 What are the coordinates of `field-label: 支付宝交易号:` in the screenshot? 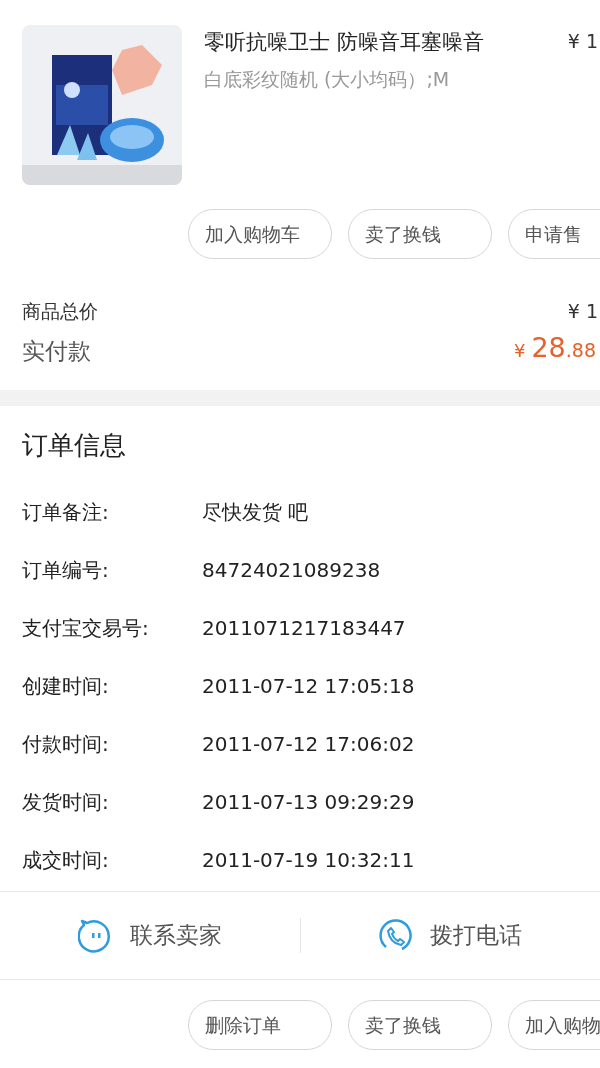 It's located at (86, 628).